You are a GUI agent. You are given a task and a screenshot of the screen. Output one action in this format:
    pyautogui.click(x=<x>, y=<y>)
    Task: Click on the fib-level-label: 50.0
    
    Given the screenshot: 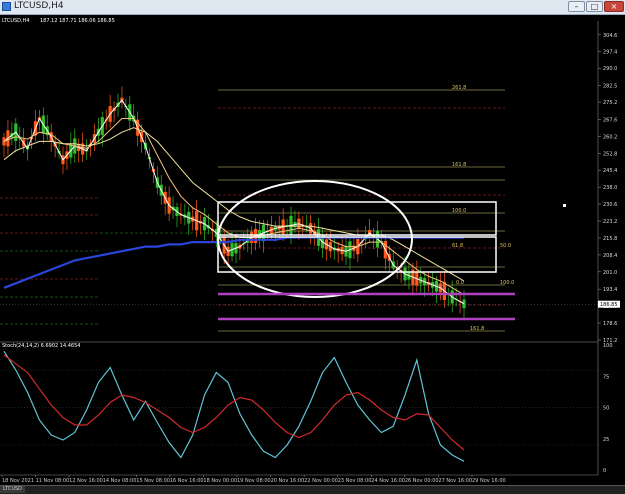 What is the action you would take?
    pyautogui.click(x=505, y=246)
    